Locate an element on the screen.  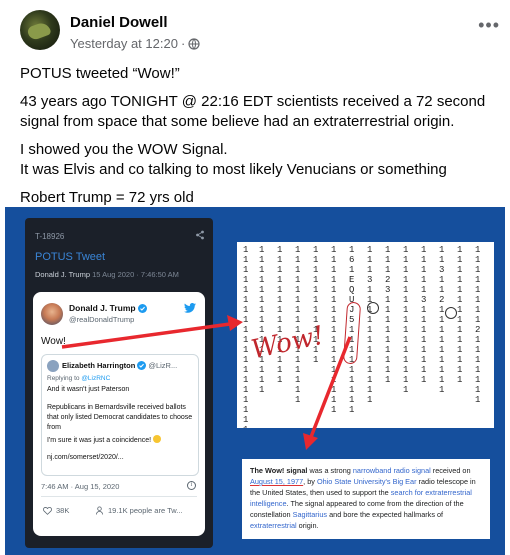
divider is located at coordinates (119, 496).